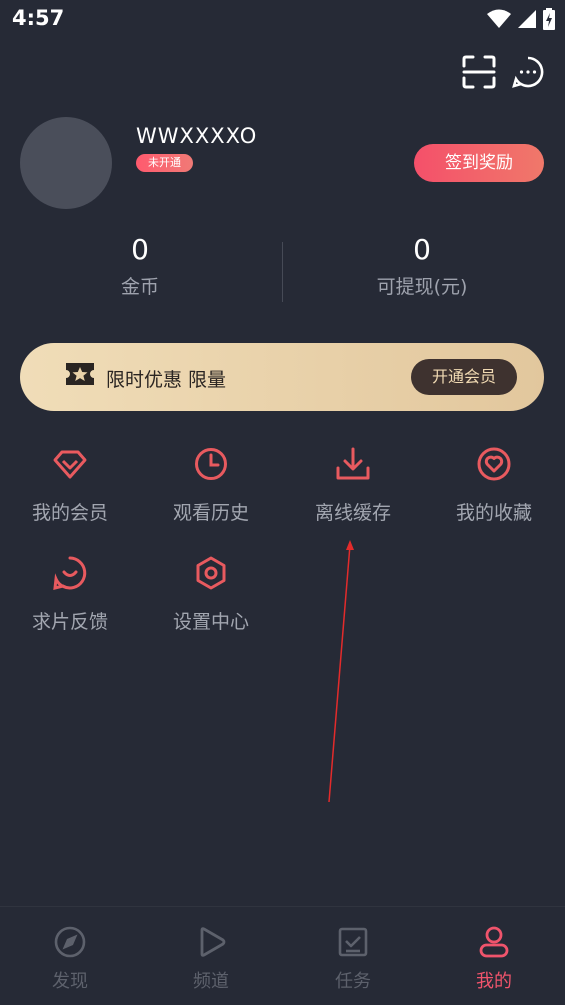 This screenshot has width=565, height=1005. I want to click on signal-icon, so click(527, 19).